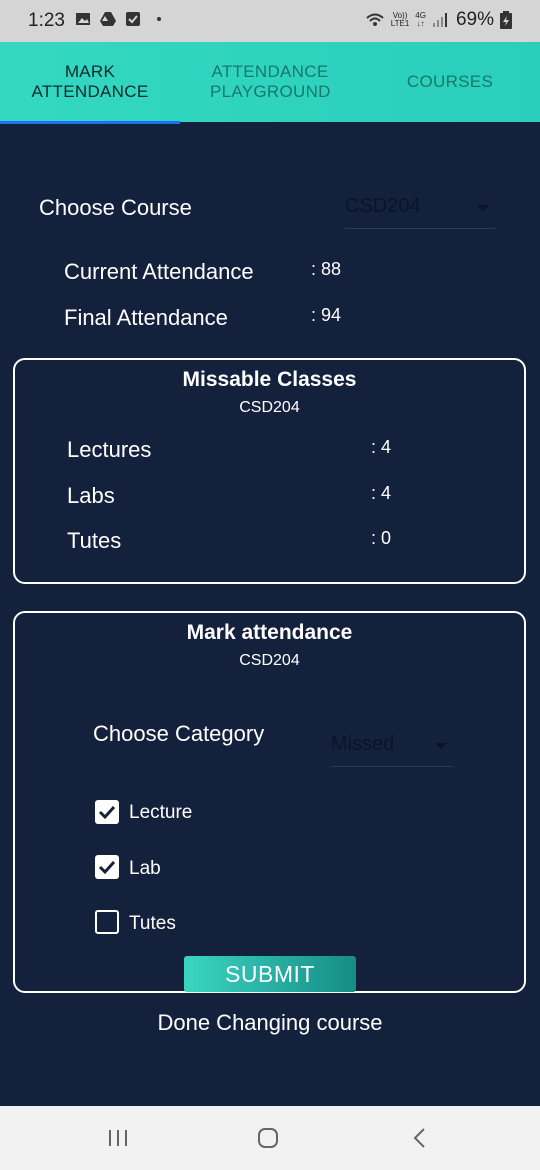 The image size is (540, 1170). I want to click on labs-label: Labs, so click(91, 495).